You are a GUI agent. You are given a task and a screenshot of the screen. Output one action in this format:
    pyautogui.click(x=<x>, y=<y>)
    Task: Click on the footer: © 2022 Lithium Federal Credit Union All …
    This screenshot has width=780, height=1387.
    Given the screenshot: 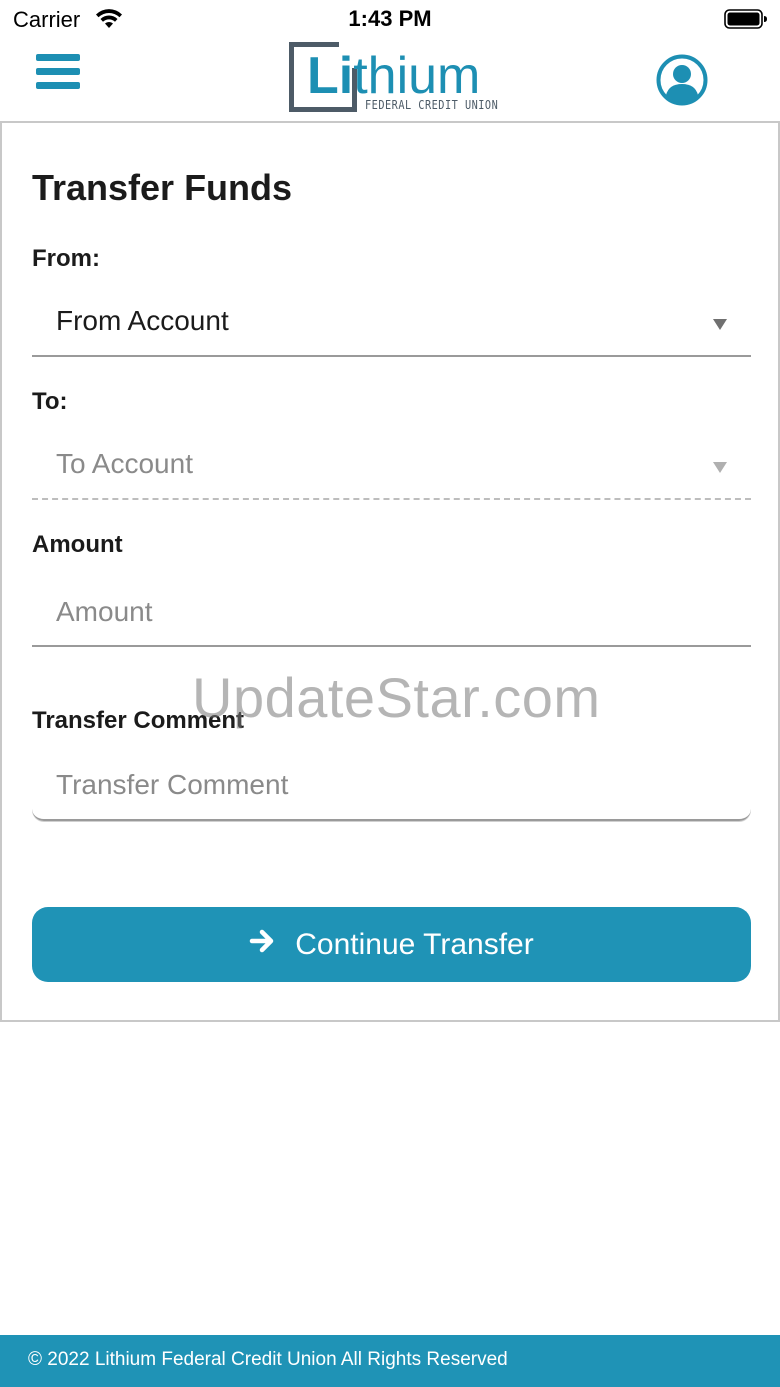 What is the action you would take?
    pyautogui.click(x=390, y=1361)
    